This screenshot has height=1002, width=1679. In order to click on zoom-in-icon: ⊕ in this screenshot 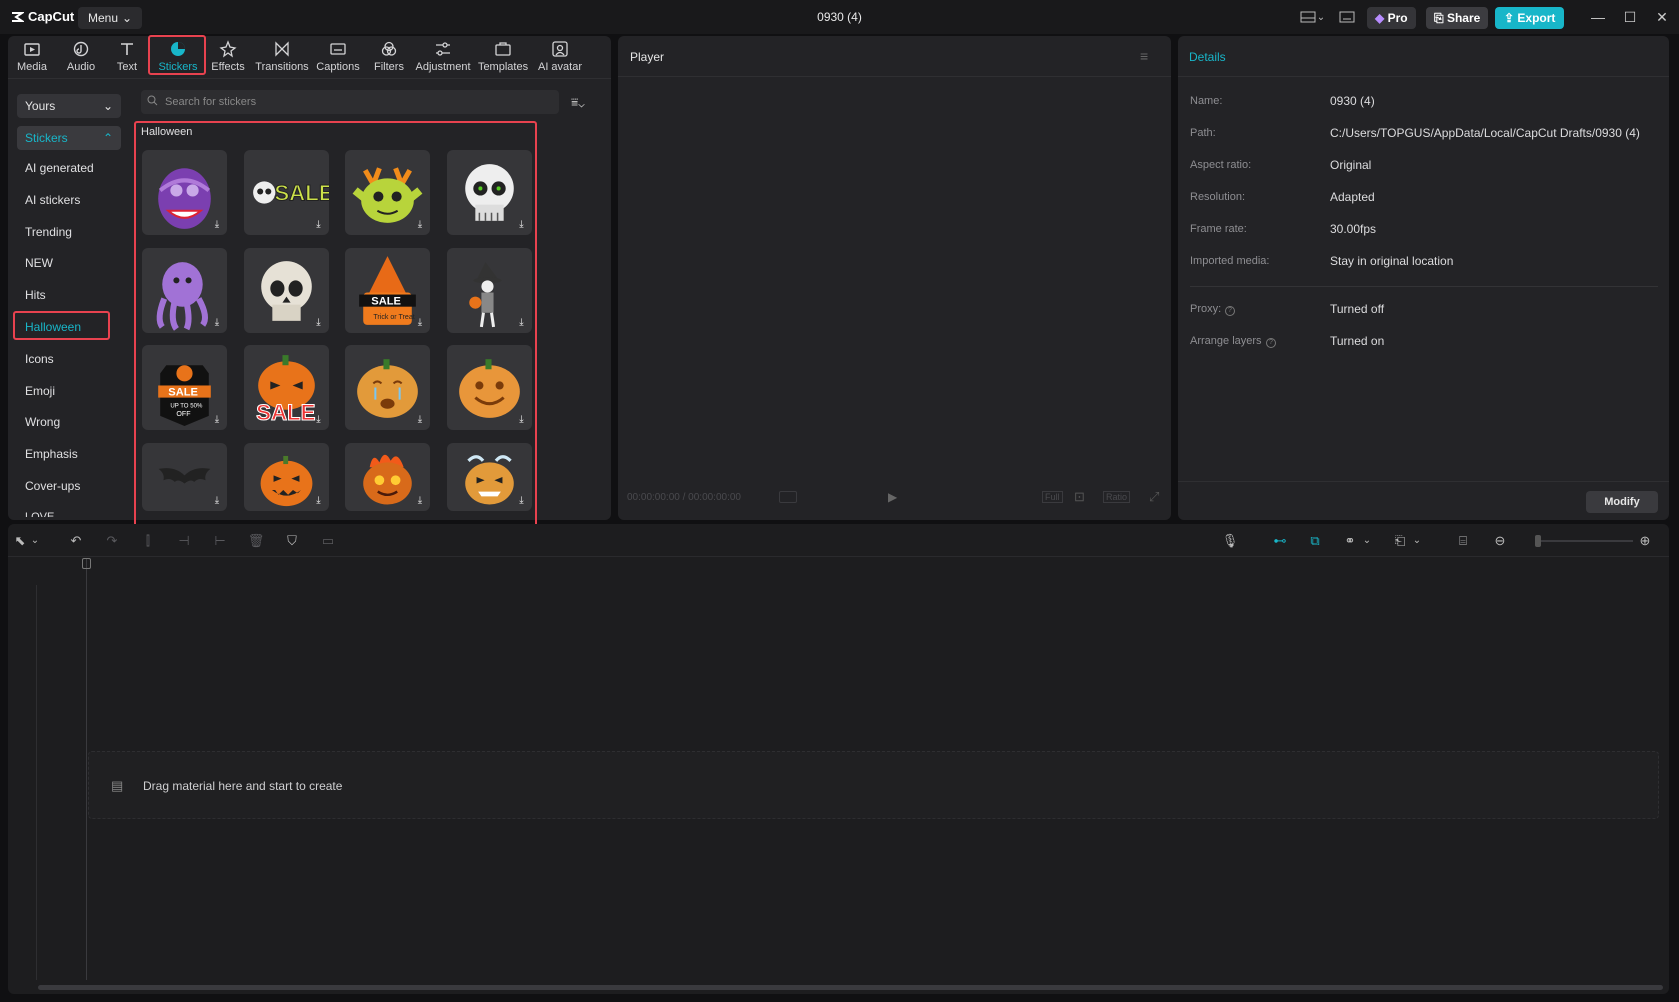, I will do `click(1645, 541)`.